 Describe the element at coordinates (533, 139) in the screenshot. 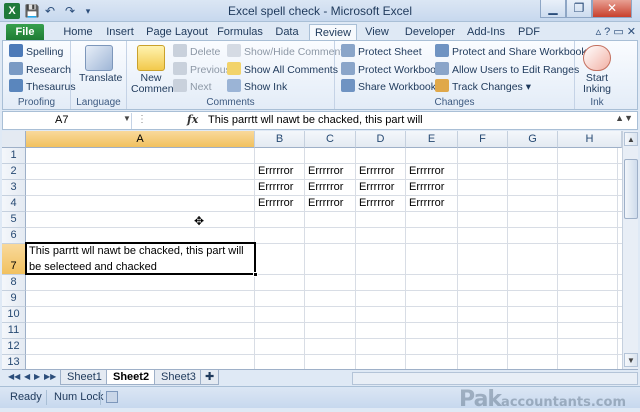

I see `column-header-g: G` at that location.